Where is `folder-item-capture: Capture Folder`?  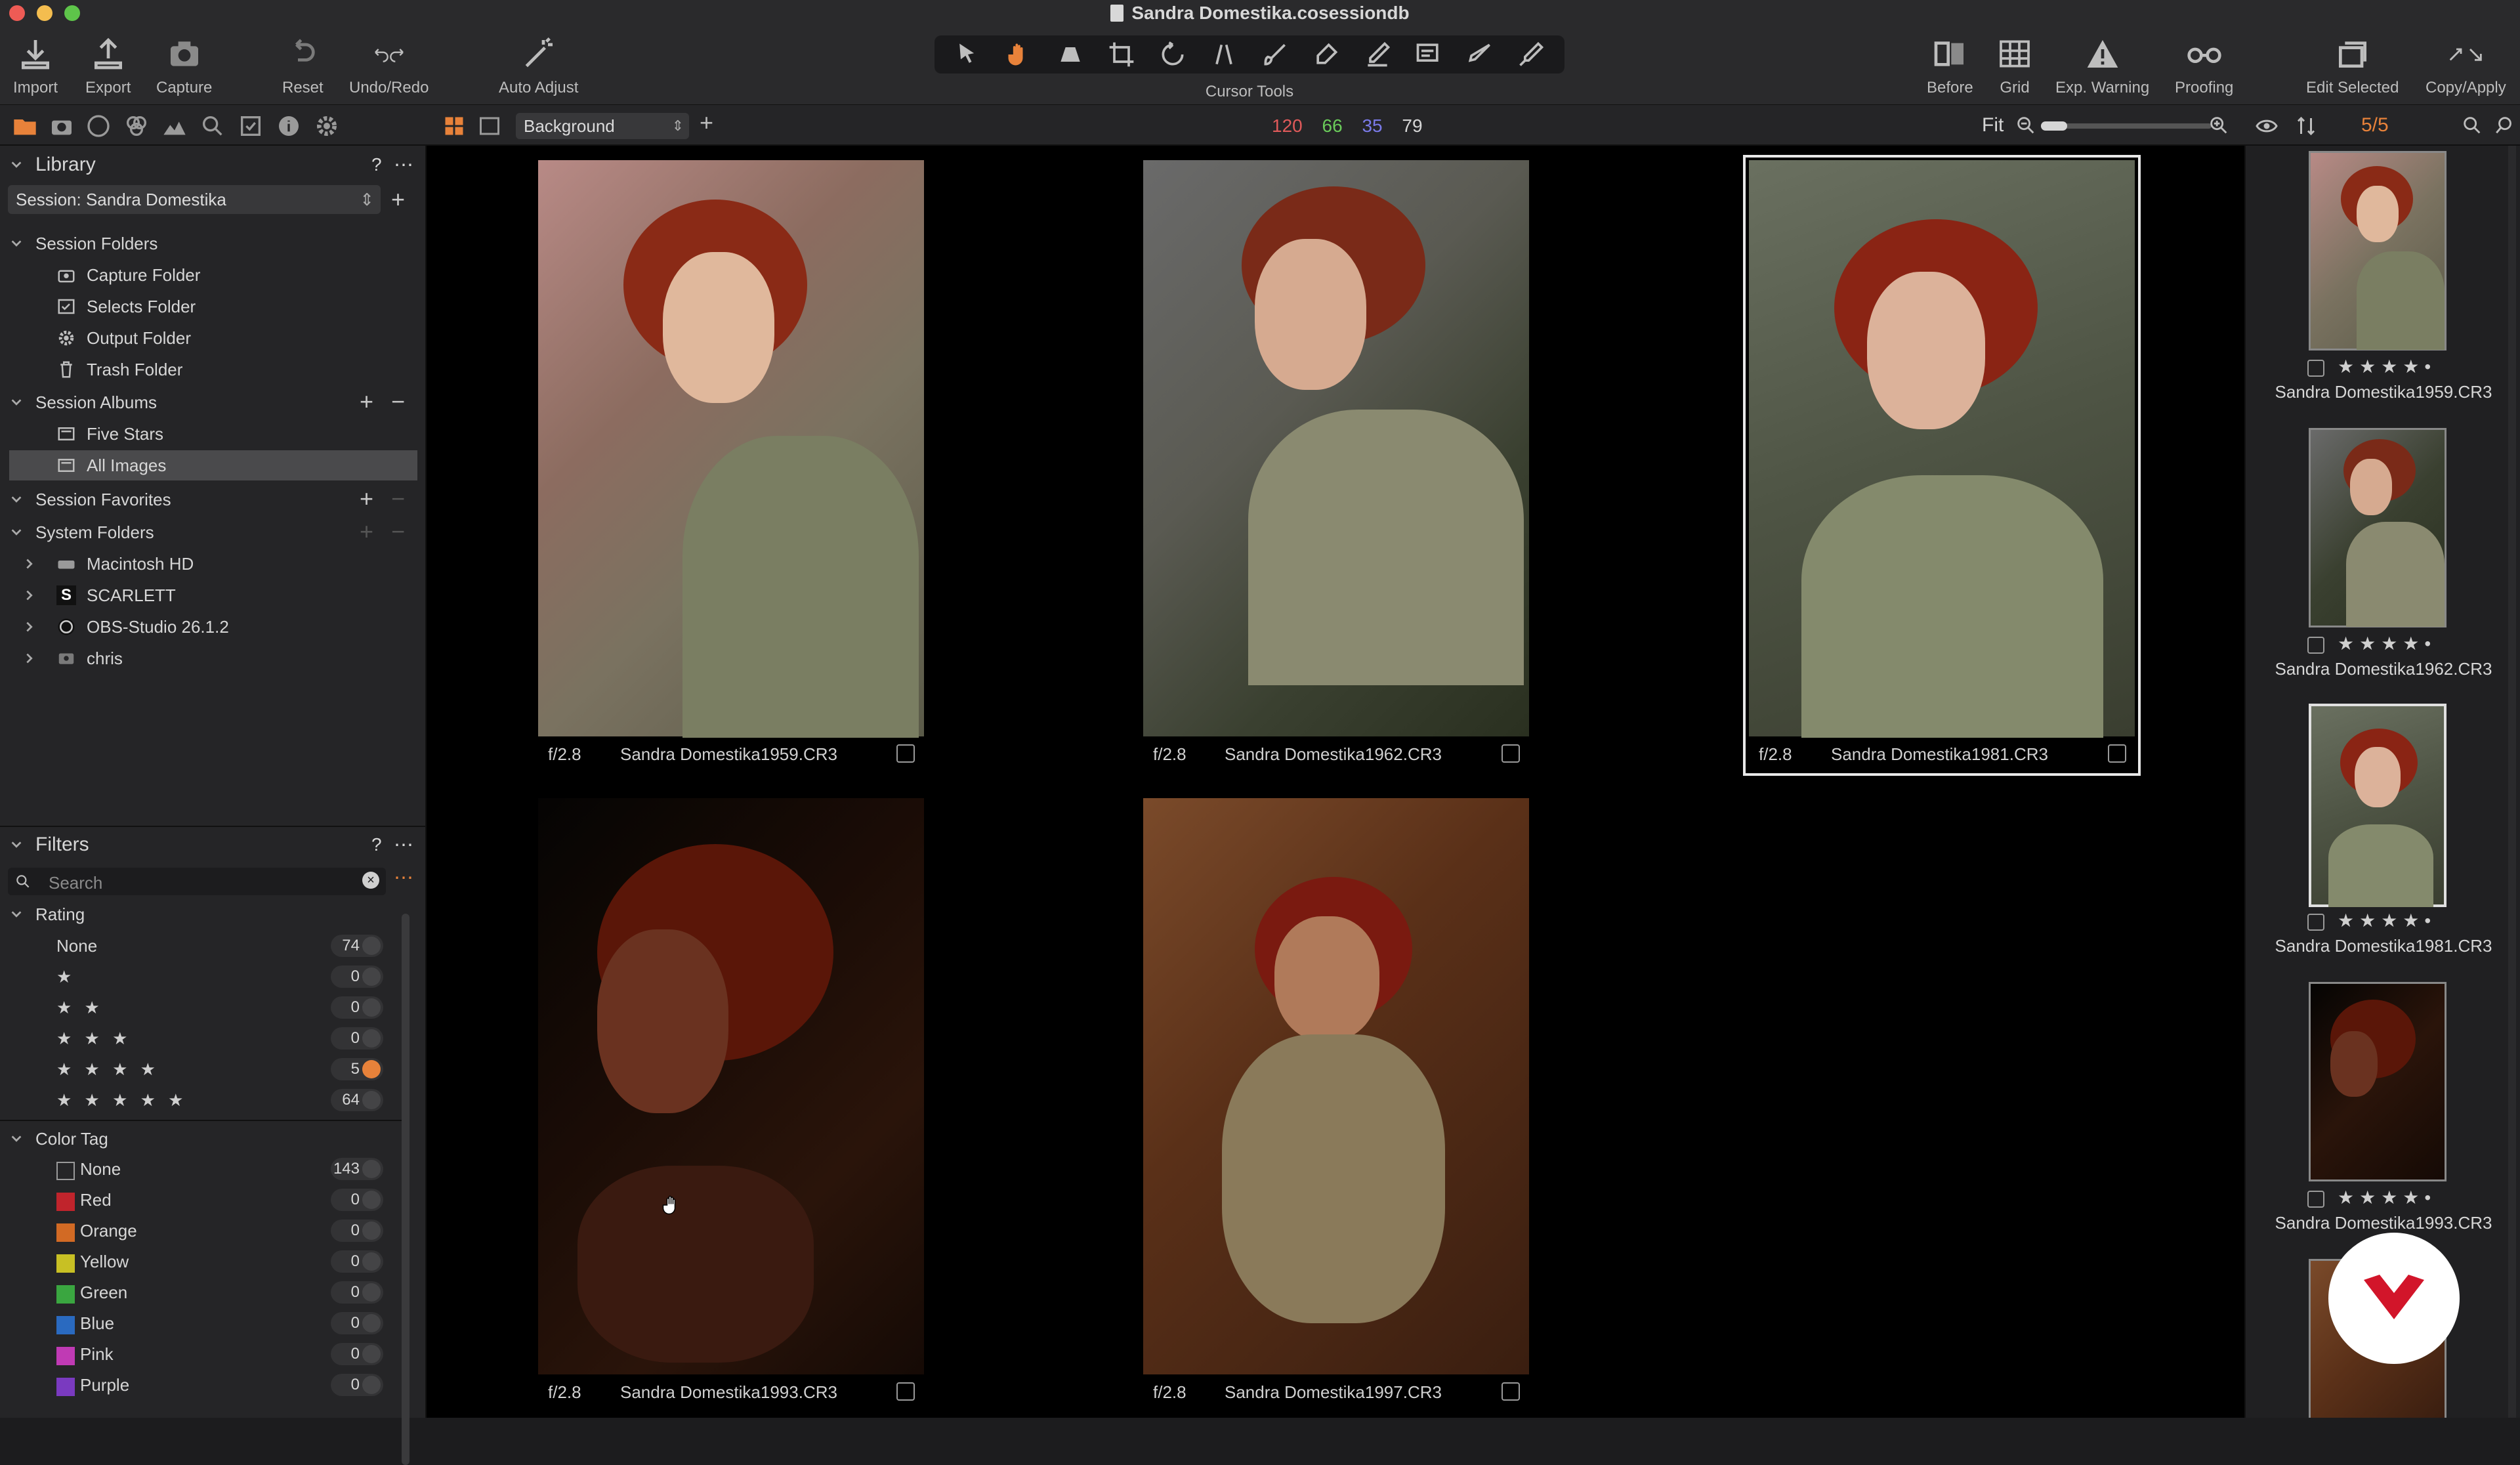
folder-item-capture: Capture Folder is located at coordinates (213, 275).